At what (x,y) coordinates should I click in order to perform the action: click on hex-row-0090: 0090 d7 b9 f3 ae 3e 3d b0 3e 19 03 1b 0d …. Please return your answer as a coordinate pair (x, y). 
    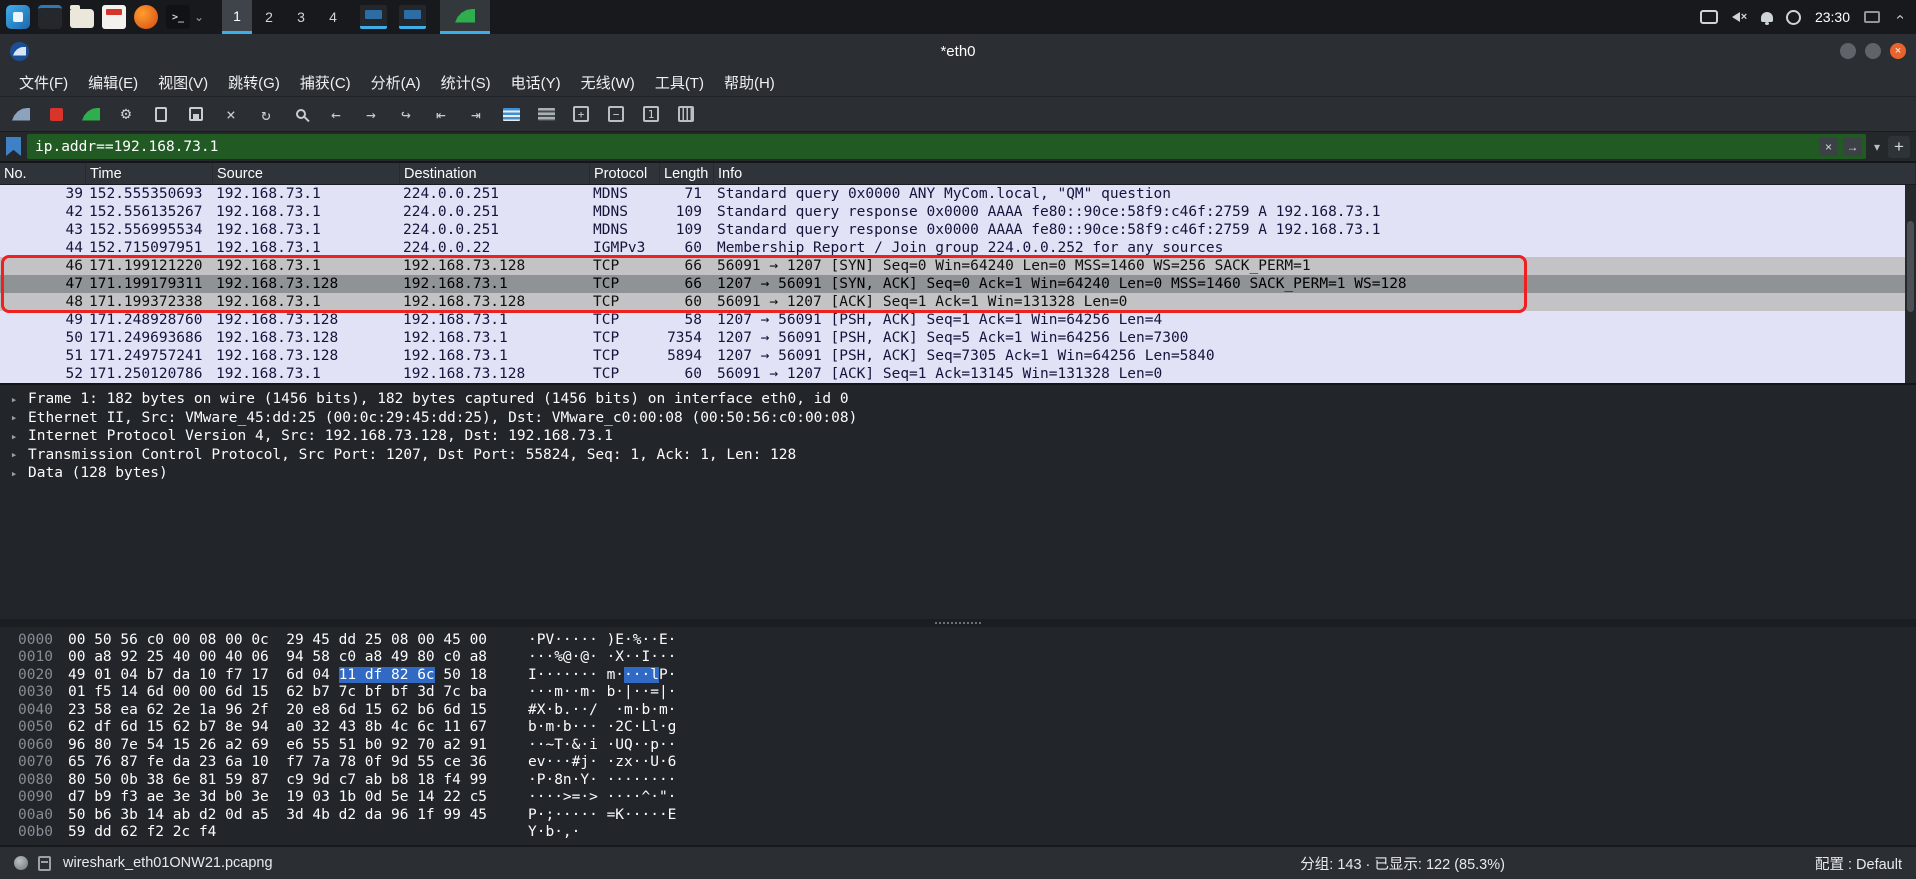
    Looking at the image, I should click on (958, 798).